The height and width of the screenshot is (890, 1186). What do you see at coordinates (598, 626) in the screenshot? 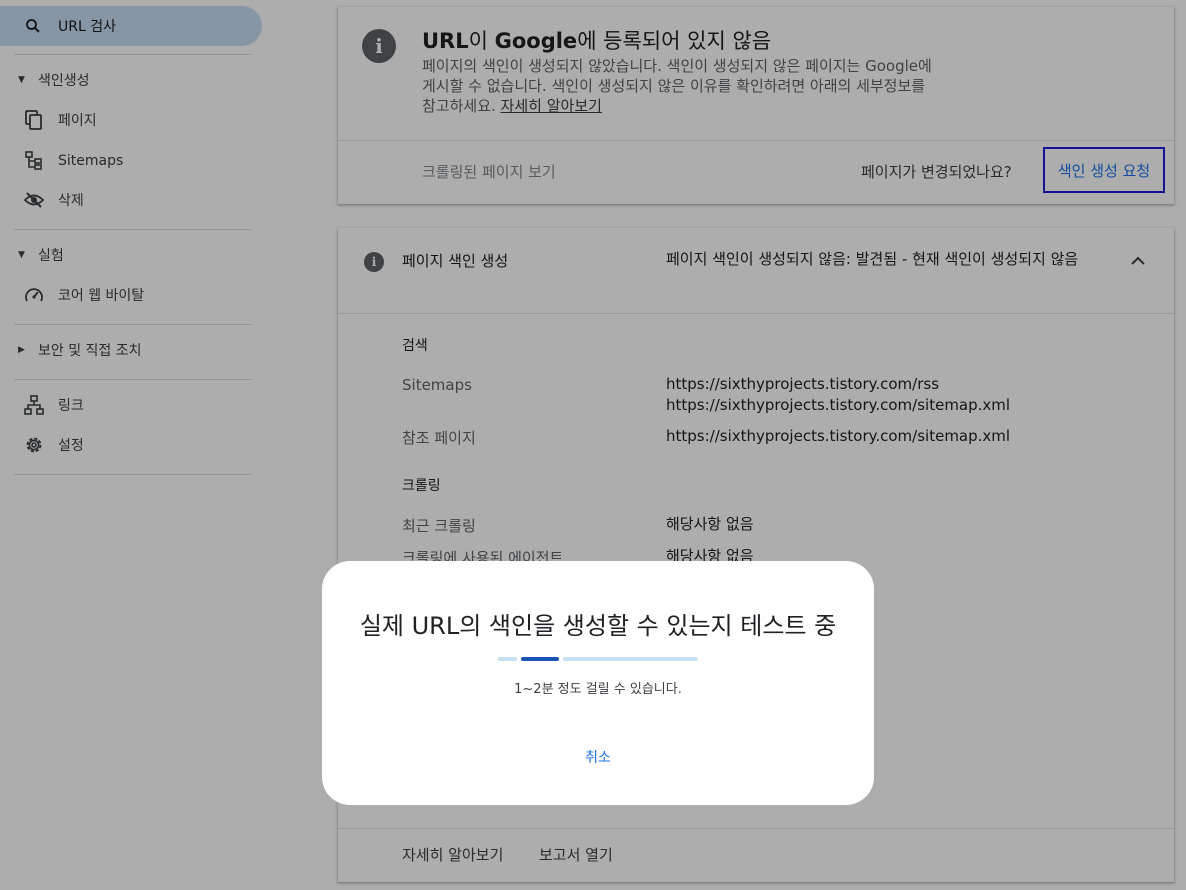
I see `dialog-title: 실제 URL의 색인을 생성할 수 있는지 테스트 중` at bounding box center [598, 626].